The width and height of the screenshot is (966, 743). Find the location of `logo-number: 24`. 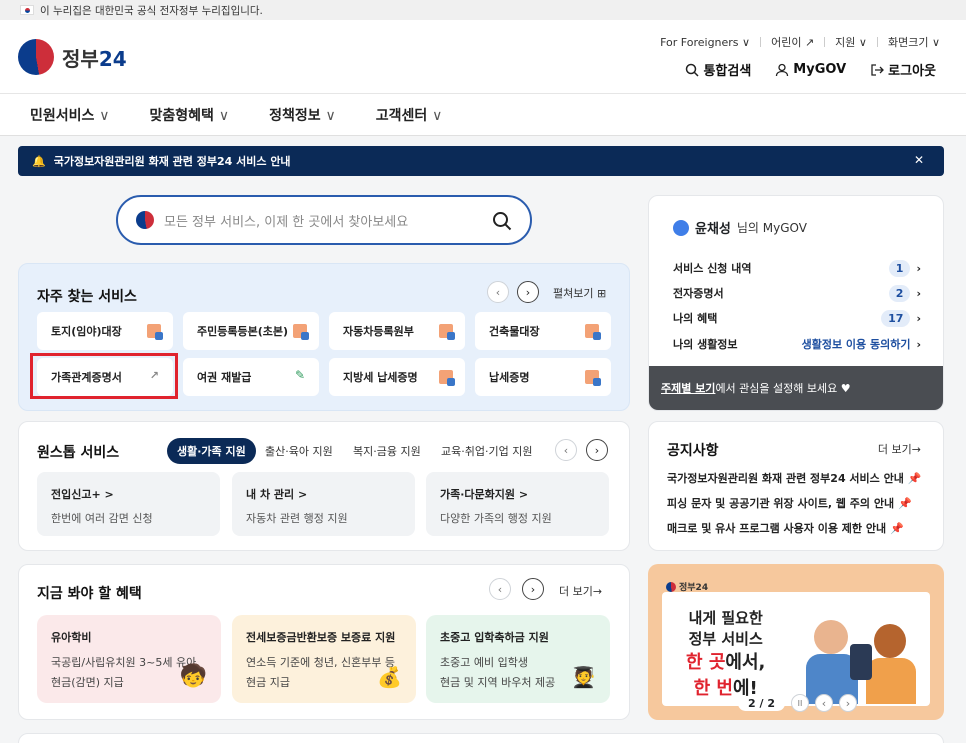

logo-number: 24 is located at coordinates (112, 58).